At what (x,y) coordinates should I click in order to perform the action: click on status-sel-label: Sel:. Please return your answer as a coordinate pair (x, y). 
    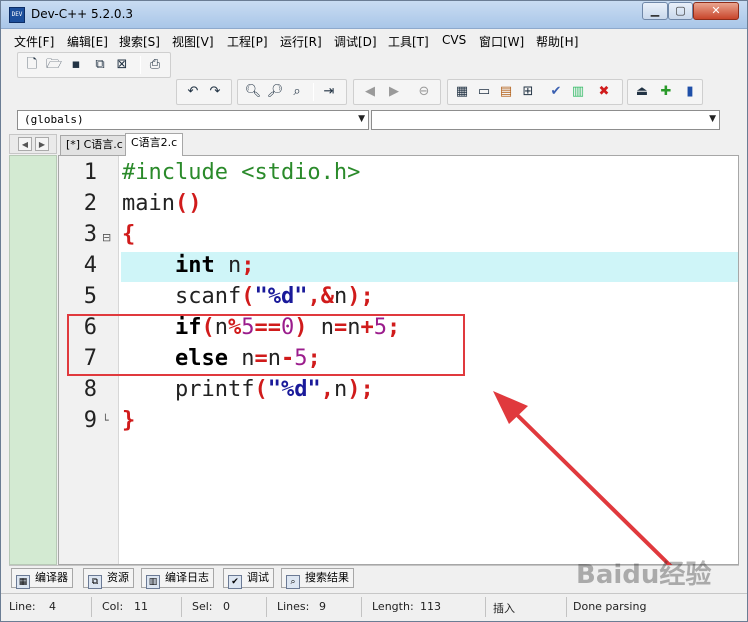
    Looking at the image, I should click on (202, 606).